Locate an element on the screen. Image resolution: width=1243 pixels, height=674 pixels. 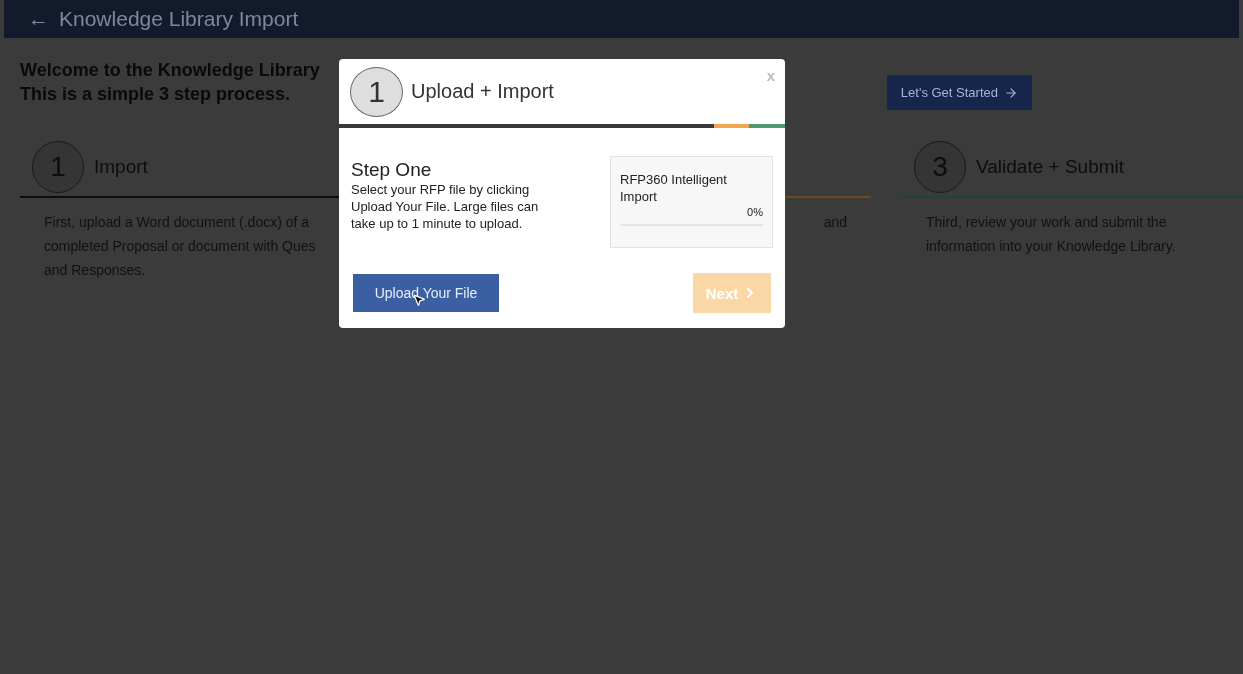
upload-file-button: Upload Your File is located at coordinates (426, 293).